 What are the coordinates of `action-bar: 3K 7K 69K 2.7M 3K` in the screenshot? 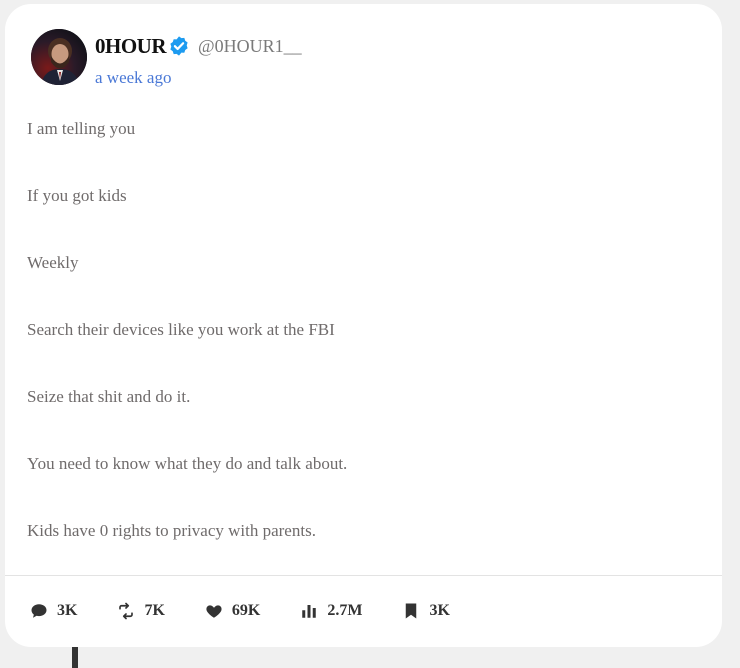 It's located at (260, 611).